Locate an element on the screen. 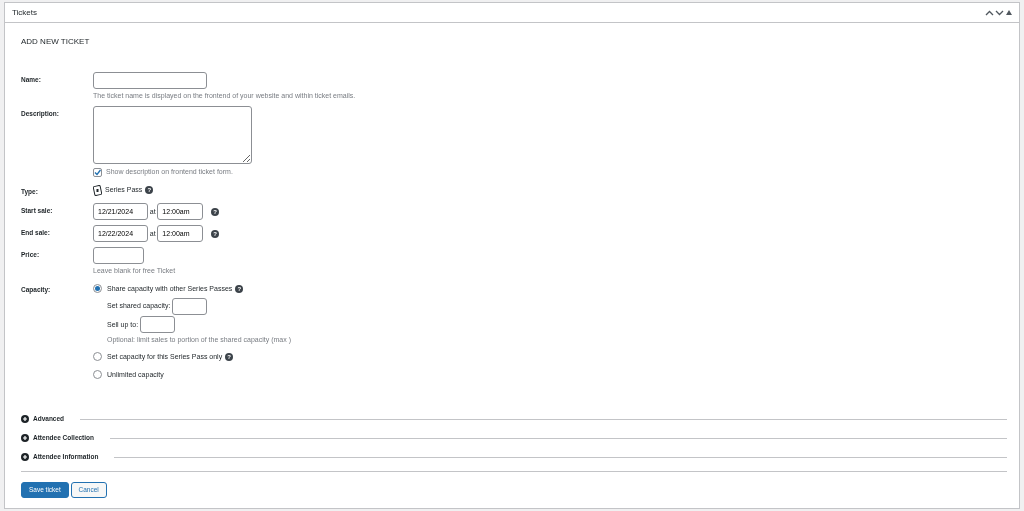 This screenshot has height=511, width=1024. move-up-icon is located at coordinates (989, 12).